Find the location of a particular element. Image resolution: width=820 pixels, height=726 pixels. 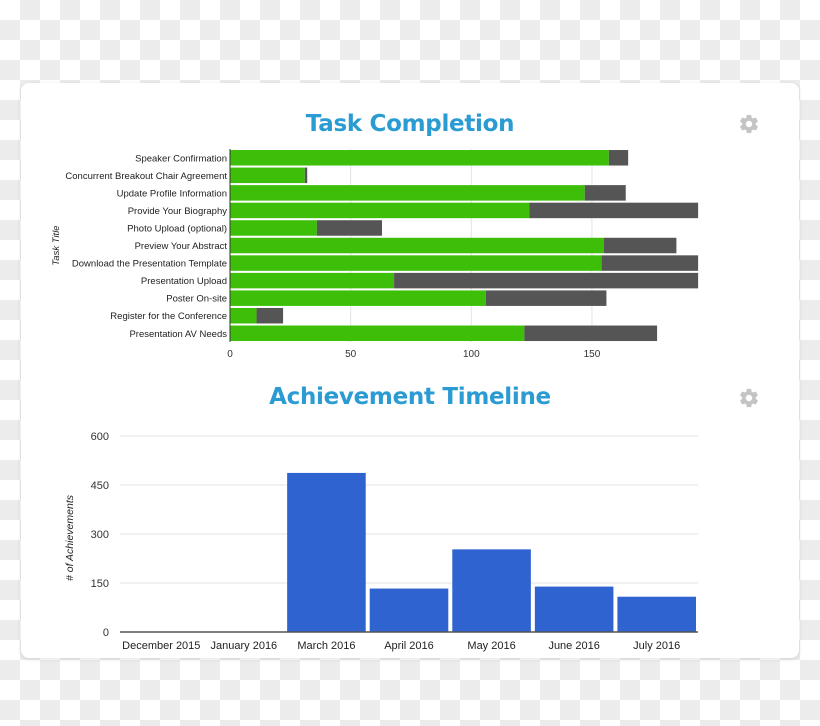

y-tick-label: 450 is located at coordinates (100, 486).